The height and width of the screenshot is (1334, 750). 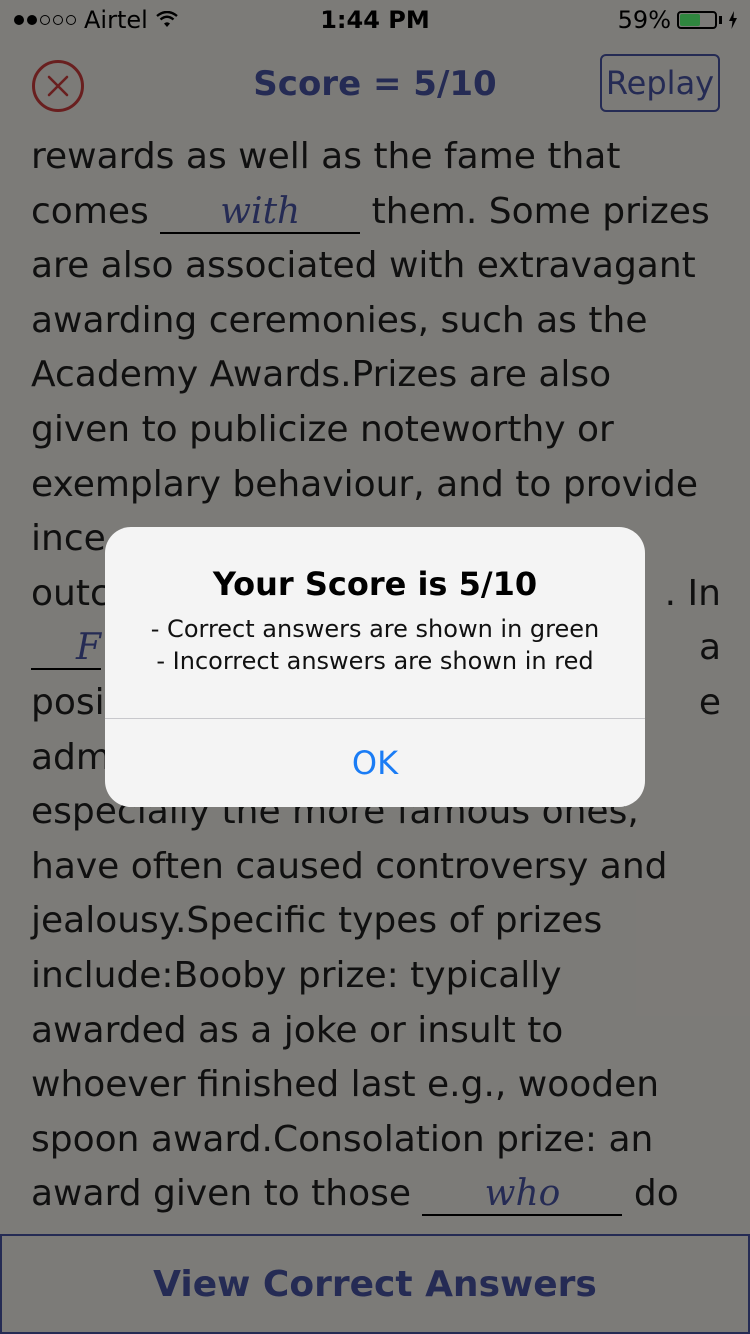 What do you see at coordinates (375, 763) in the screenshot?
I see `alert-ok-button: OK` at bounding box center [375, 763].